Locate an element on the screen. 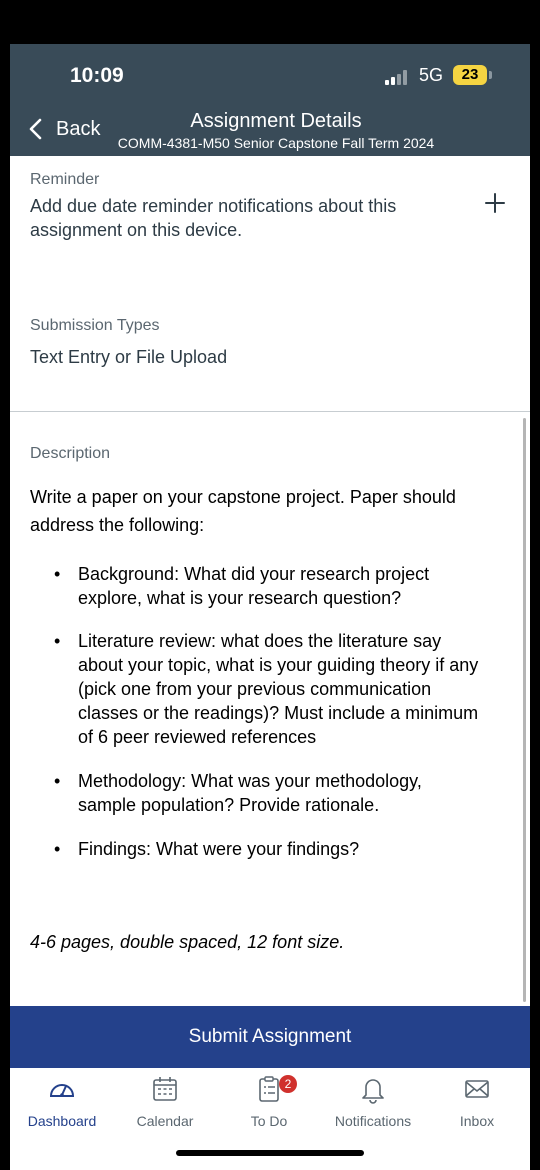 Image resolution: width=540 pixels, height=1170 pixels. tab-notifications: Notifications is located at coordinates (373, 1101).